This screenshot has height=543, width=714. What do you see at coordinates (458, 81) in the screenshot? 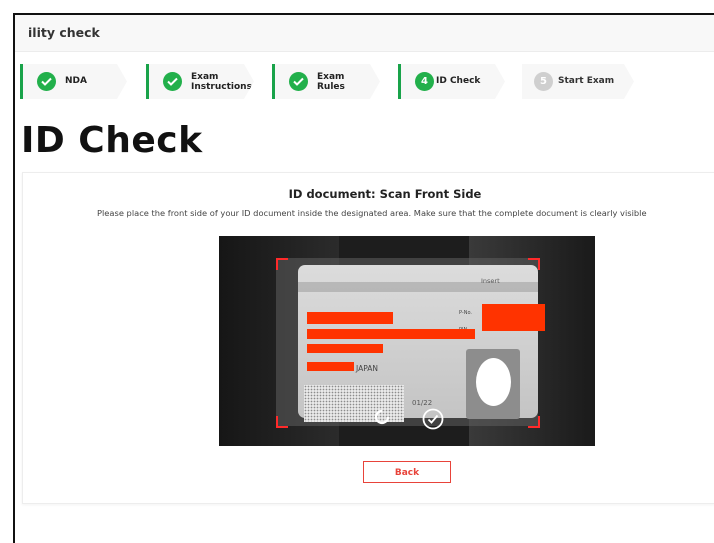
I see `step-label: ID Check` at bounding box center [458, 81].